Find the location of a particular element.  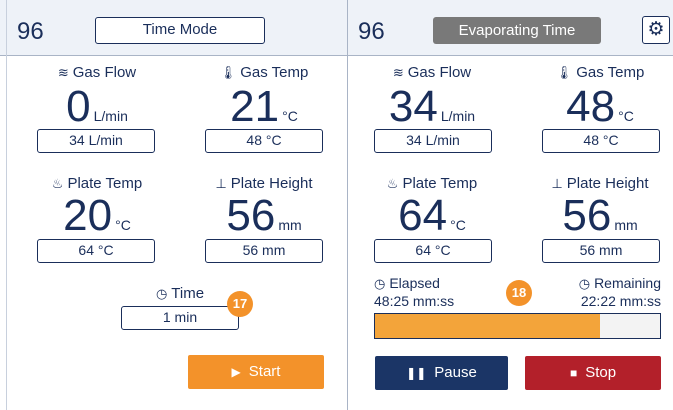

stop-button: ■ Stop is located at coordinates (593, 373).